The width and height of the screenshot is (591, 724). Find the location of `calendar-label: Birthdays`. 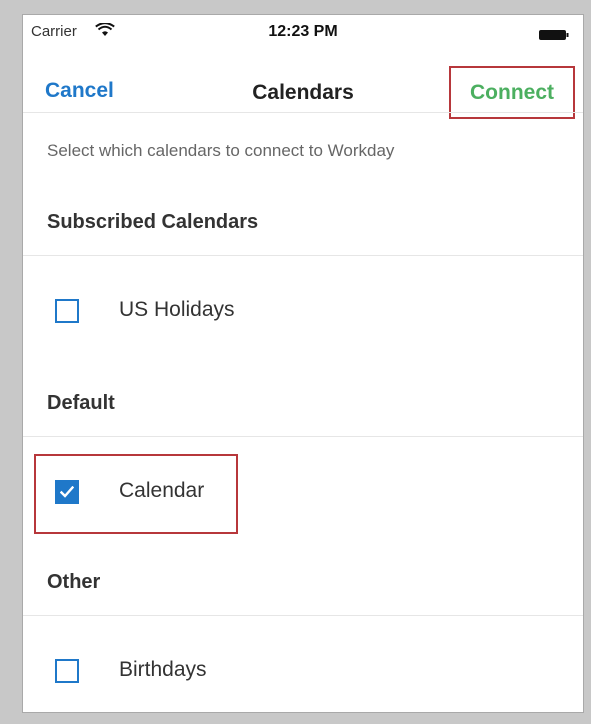

calendar-label: Birthdays is located at coordinates (163, 669).